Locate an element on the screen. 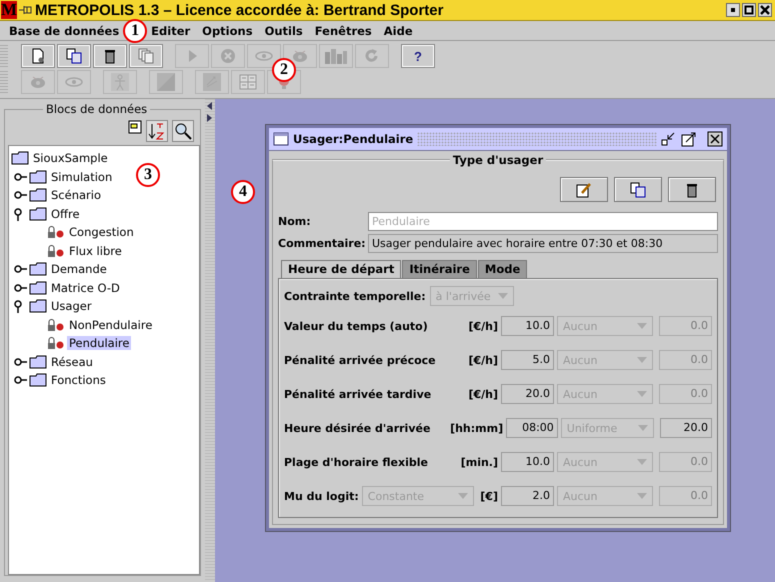  edit-button is located at coordinates (584, 189).